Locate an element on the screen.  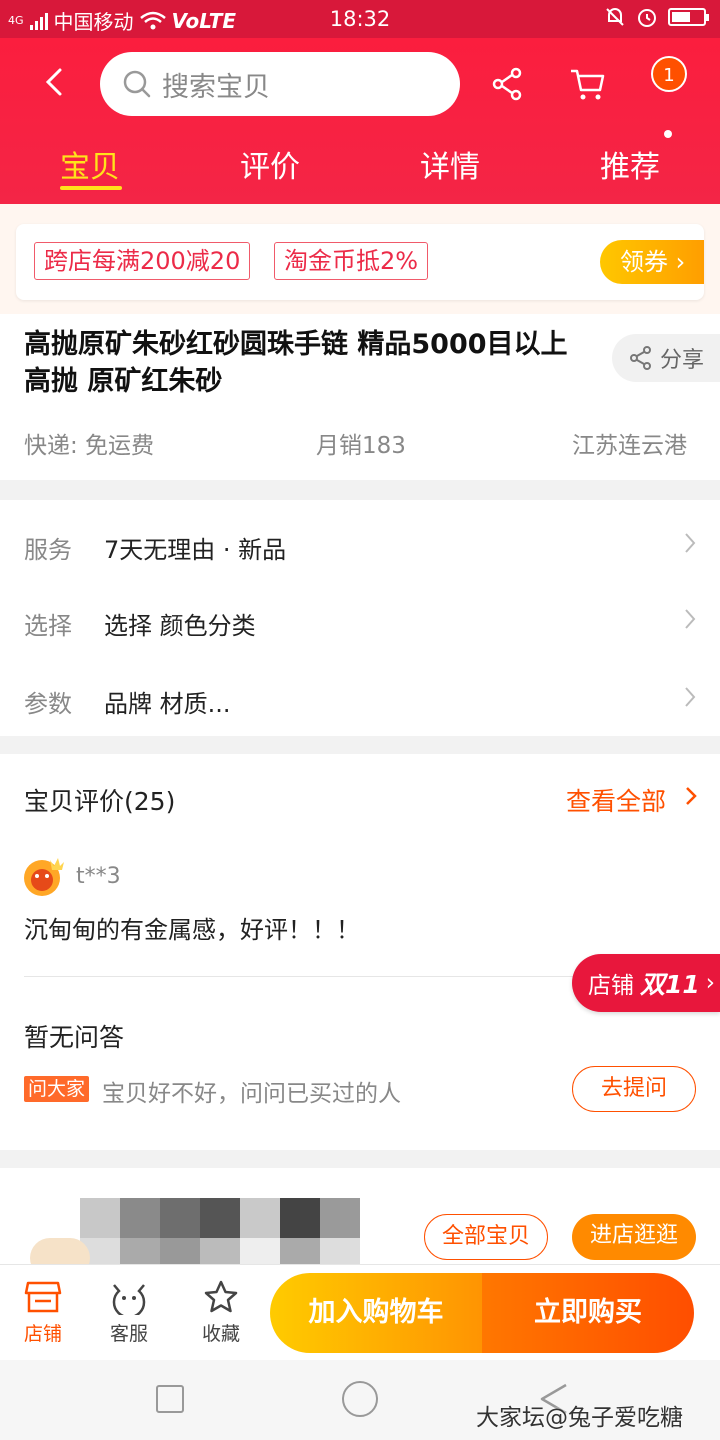
favorite-label: 收藏 is located at coordinates (220, 1334).